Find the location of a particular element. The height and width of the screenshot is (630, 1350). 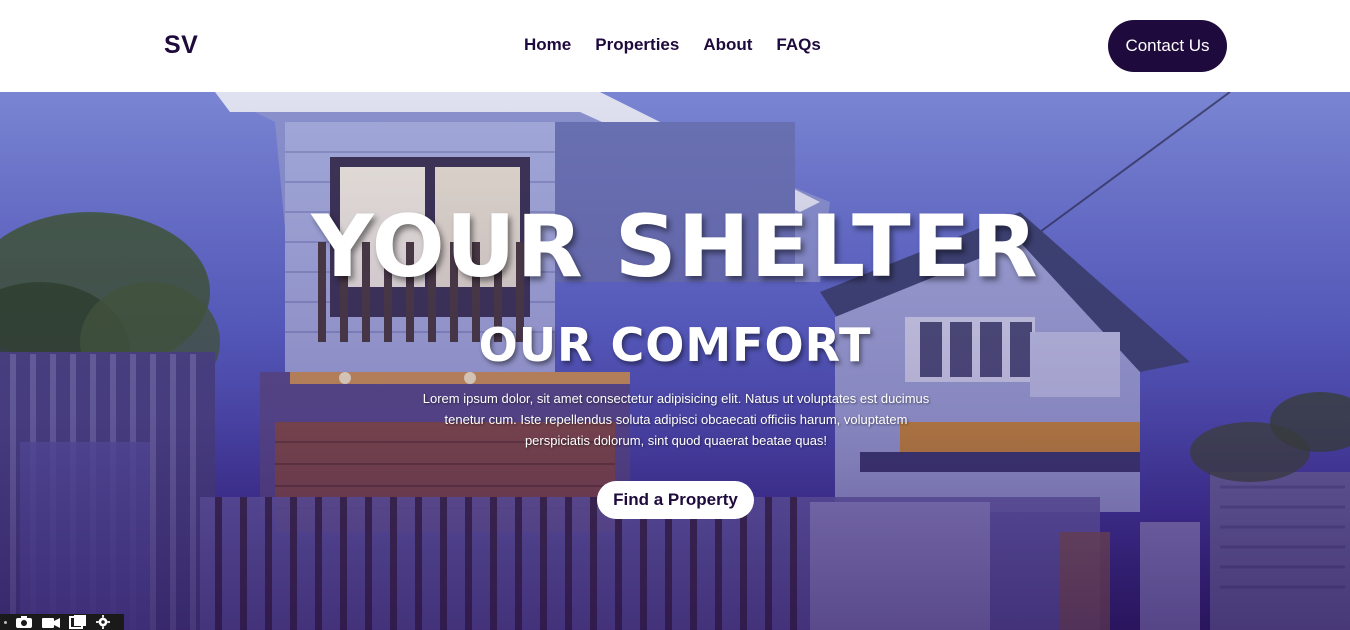

nav-links: Home Properties About FAQs is located at coordinates (672, 45).